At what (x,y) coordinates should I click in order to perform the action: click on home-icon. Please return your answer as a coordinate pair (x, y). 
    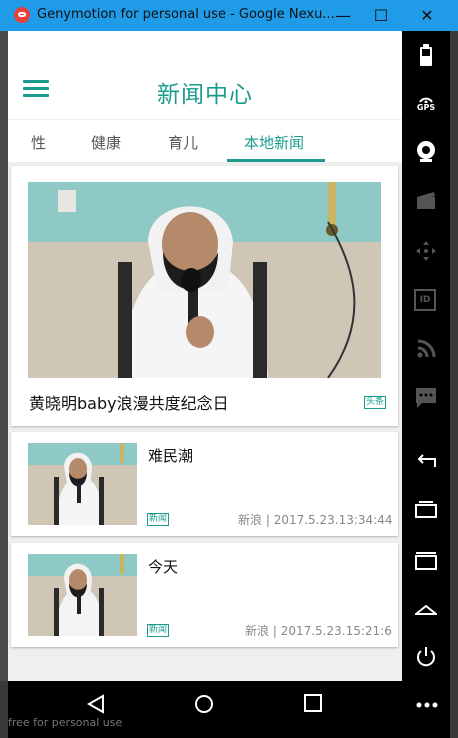
    Looking at the image, I should click on (426, 609).